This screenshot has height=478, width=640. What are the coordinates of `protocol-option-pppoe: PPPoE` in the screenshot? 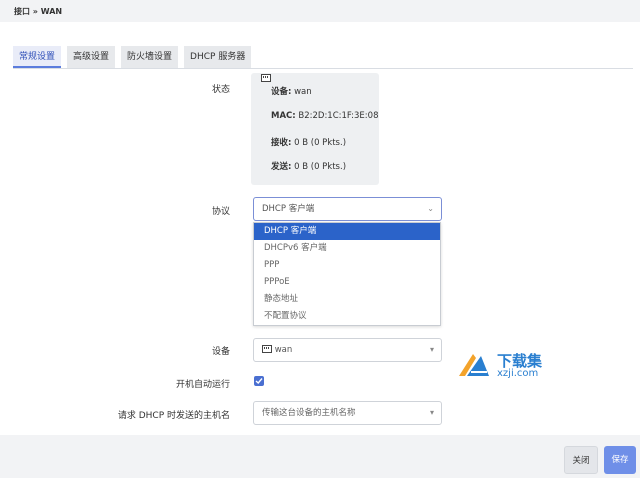 It's located at (347, 282).